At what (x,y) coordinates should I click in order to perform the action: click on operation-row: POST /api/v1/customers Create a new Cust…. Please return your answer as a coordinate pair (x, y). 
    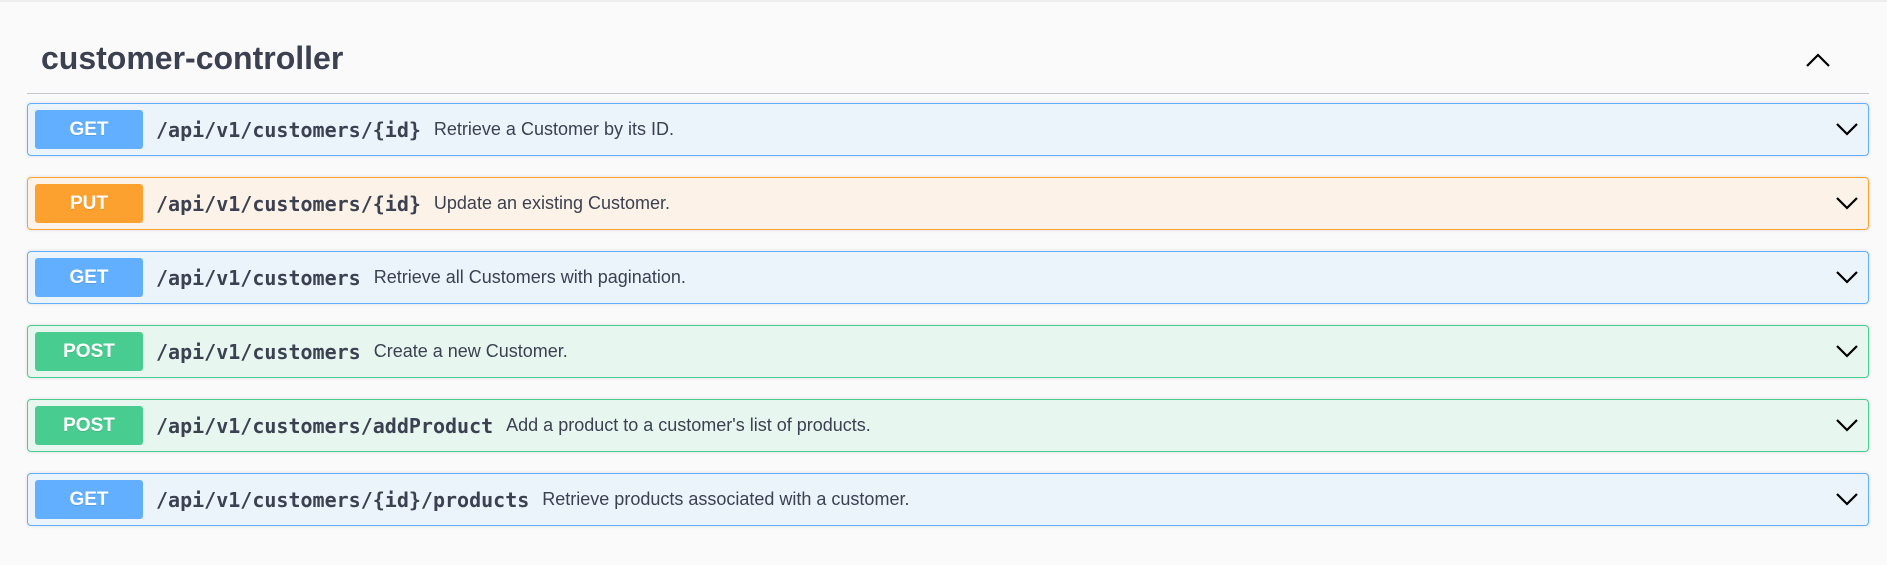
    Looking at the image, I should click on (948, 351).